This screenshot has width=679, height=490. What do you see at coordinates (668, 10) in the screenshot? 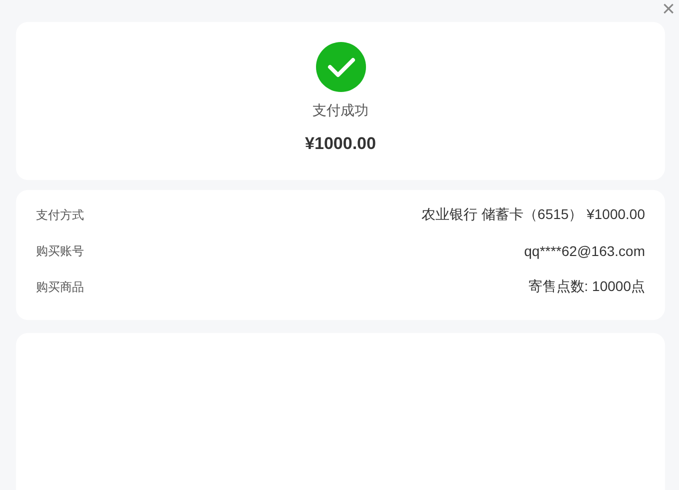
I see `close-button: ×` at bounding box center [668, 10].